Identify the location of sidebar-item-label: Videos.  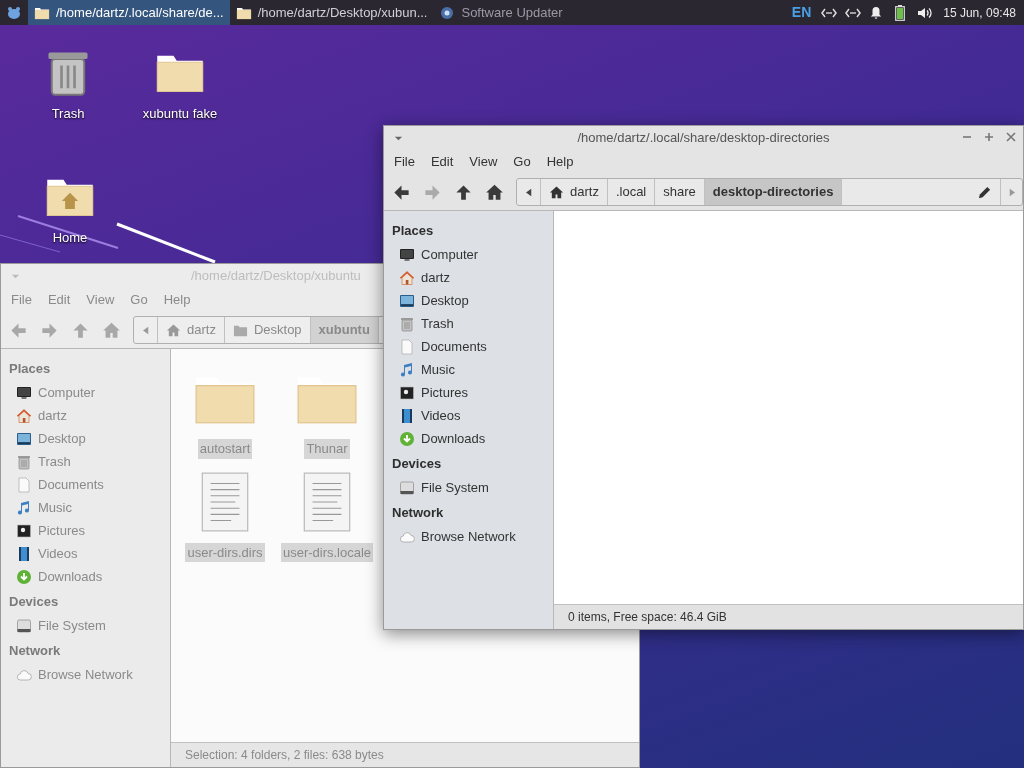
(441, 415).